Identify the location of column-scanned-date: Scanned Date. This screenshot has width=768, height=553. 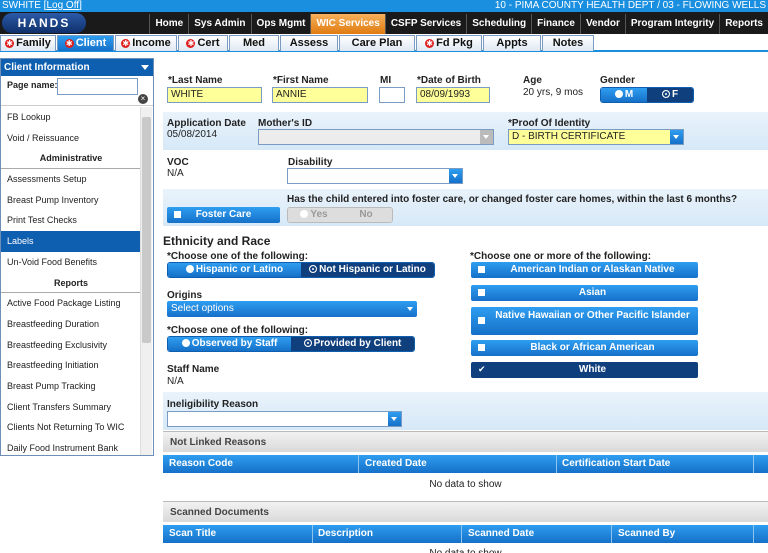
(501, 534).